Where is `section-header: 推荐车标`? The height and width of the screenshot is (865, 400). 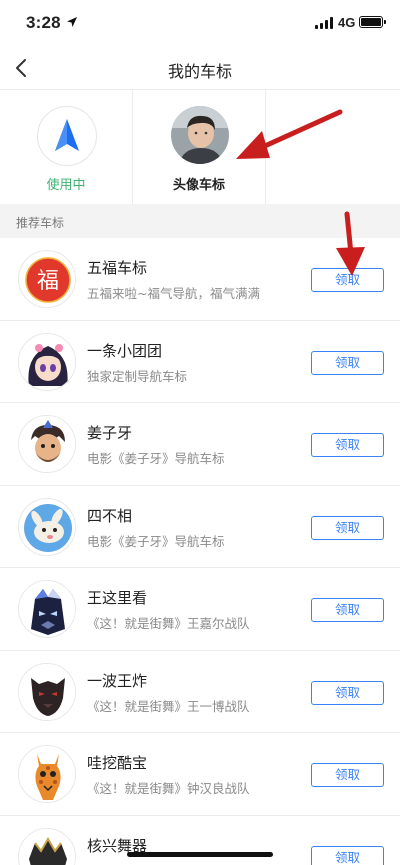 section-header: 推荐车标 is located at coordinates (200, 221).